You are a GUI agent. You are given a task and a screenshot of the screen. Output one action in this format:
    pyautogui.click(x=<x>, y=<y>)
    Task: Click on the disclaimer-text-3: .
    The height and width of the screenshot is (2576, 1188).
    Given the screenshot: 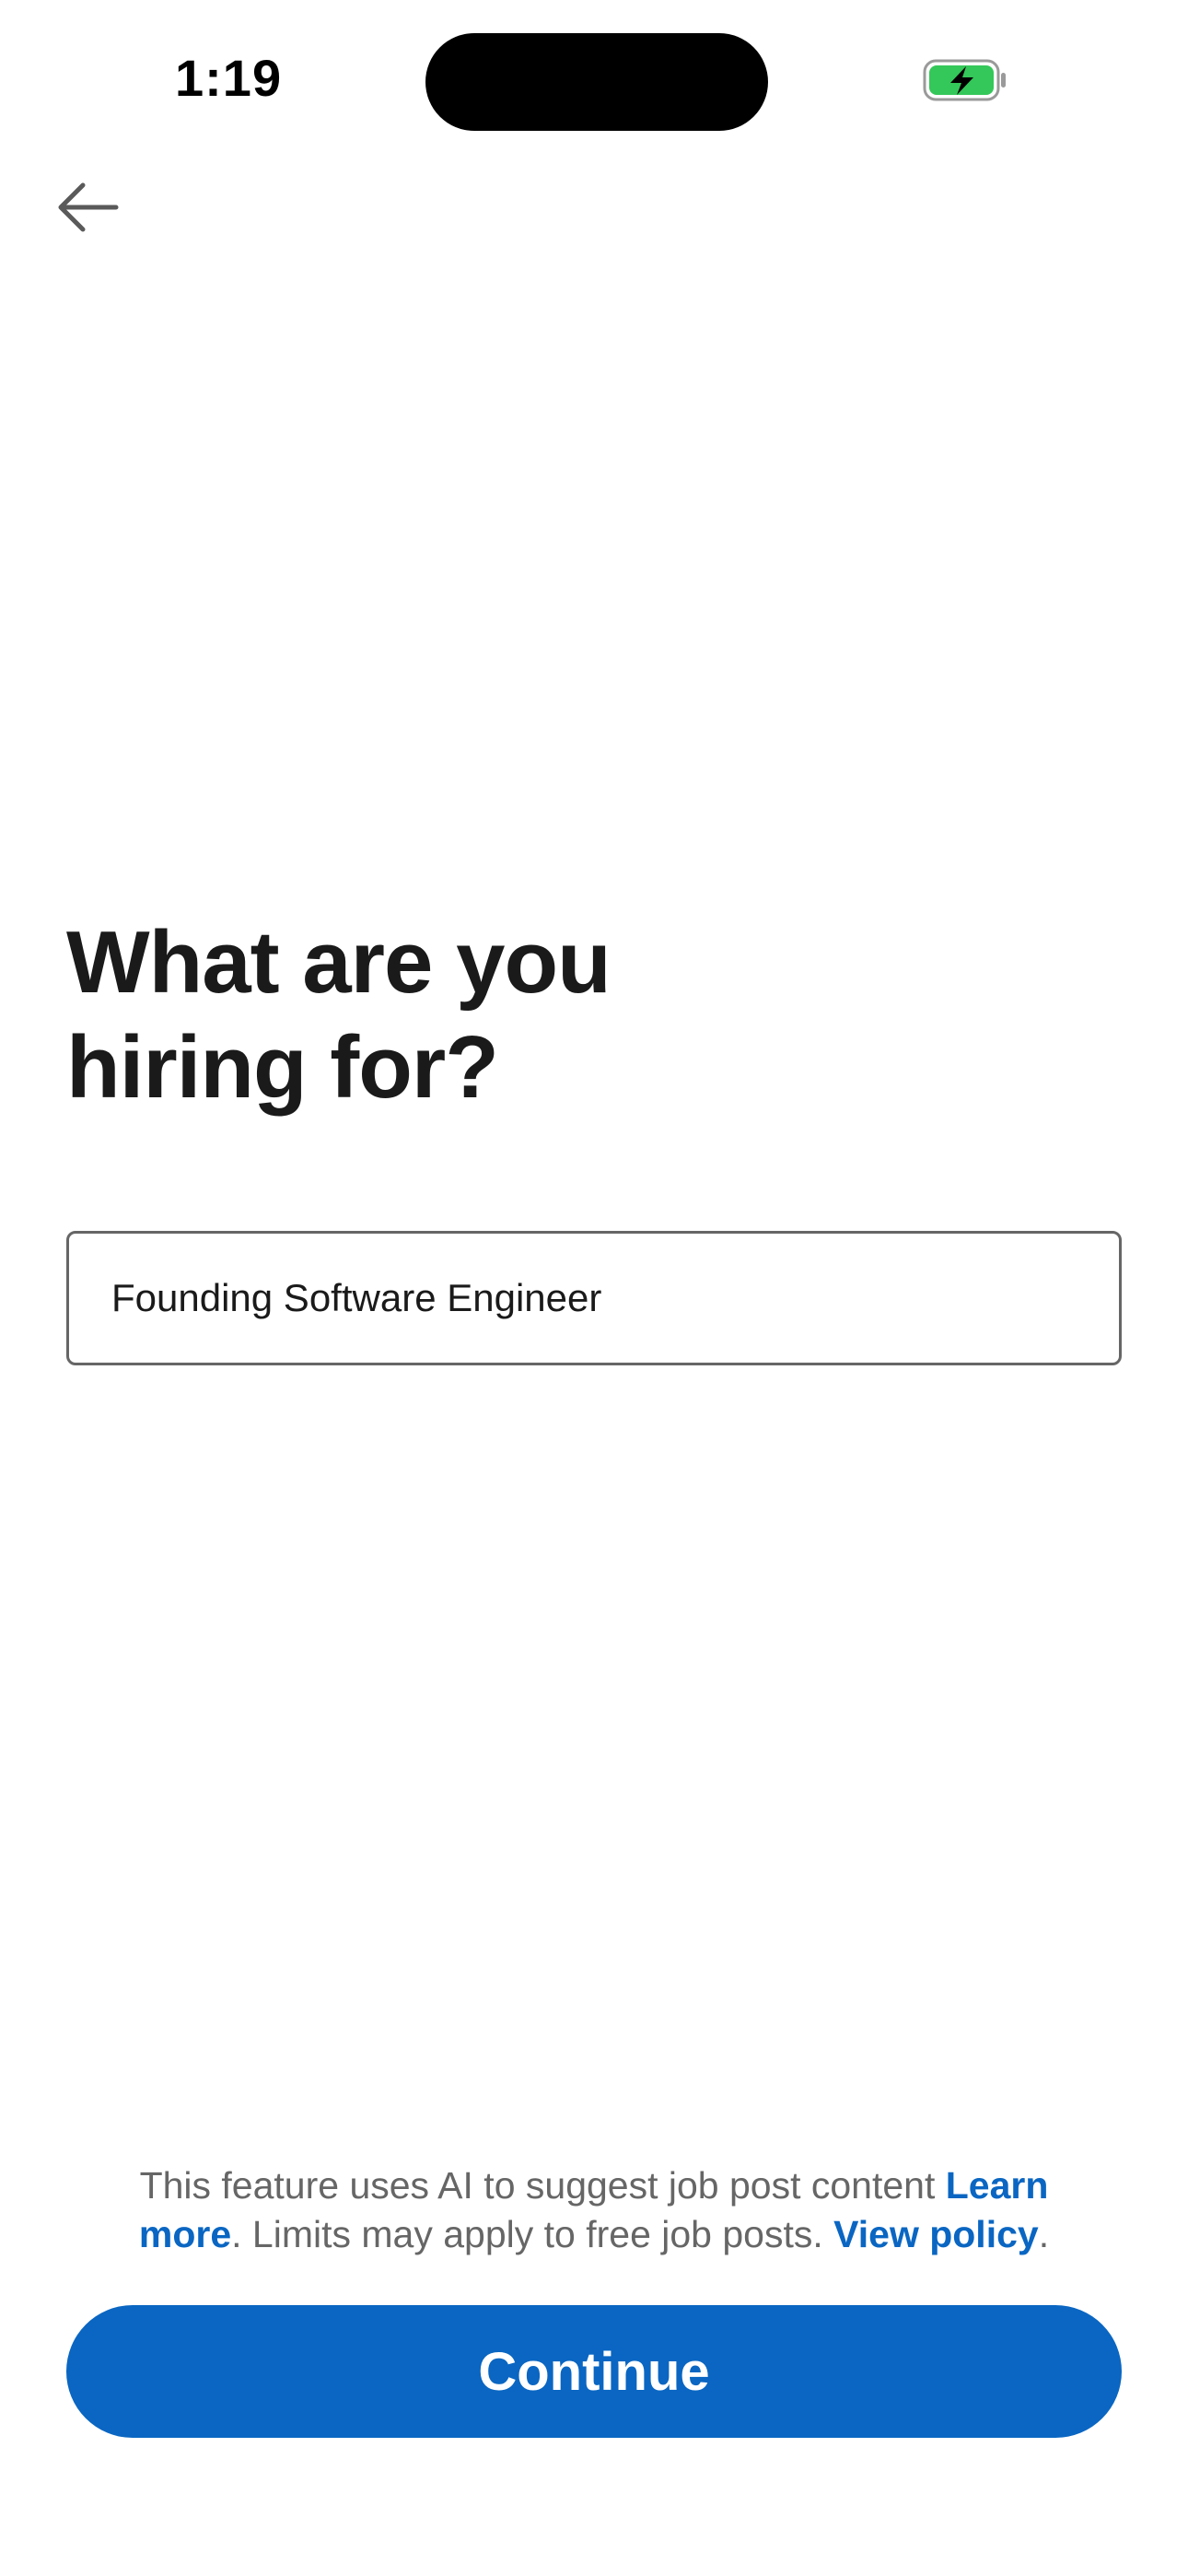 What is the action you would take?
    pyautogui.click(x=1044, y=2234)
    